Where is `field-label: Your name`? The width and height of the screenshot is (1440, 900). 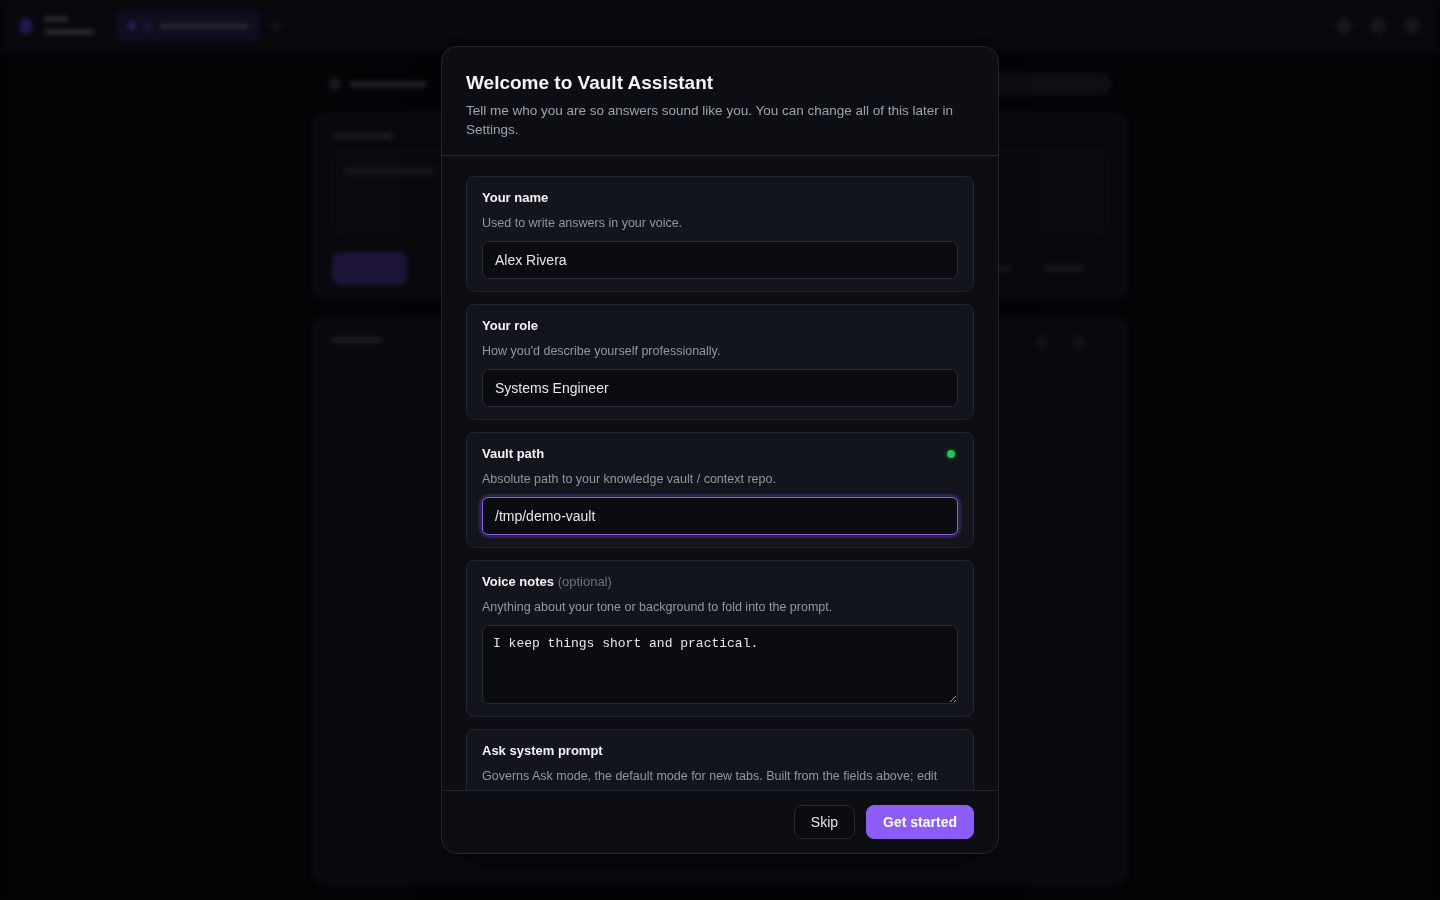 field-label: Your name is located at coordinates (515, 198).